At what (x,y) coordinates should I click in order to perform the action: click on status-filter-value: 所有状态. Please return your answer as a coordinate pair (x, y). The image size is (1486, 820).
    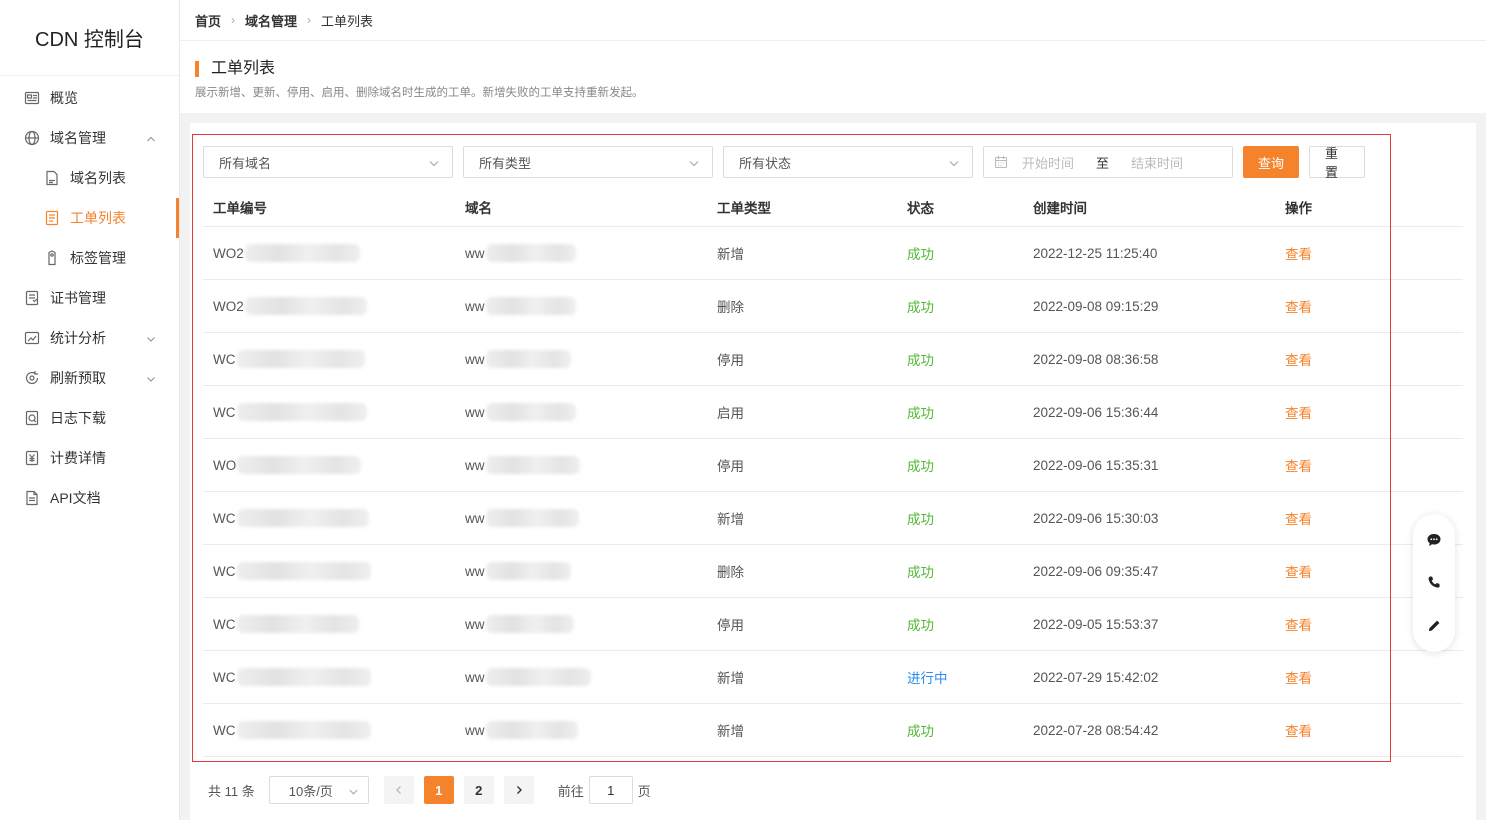
    Looking at the image, I should click on (765, 163).